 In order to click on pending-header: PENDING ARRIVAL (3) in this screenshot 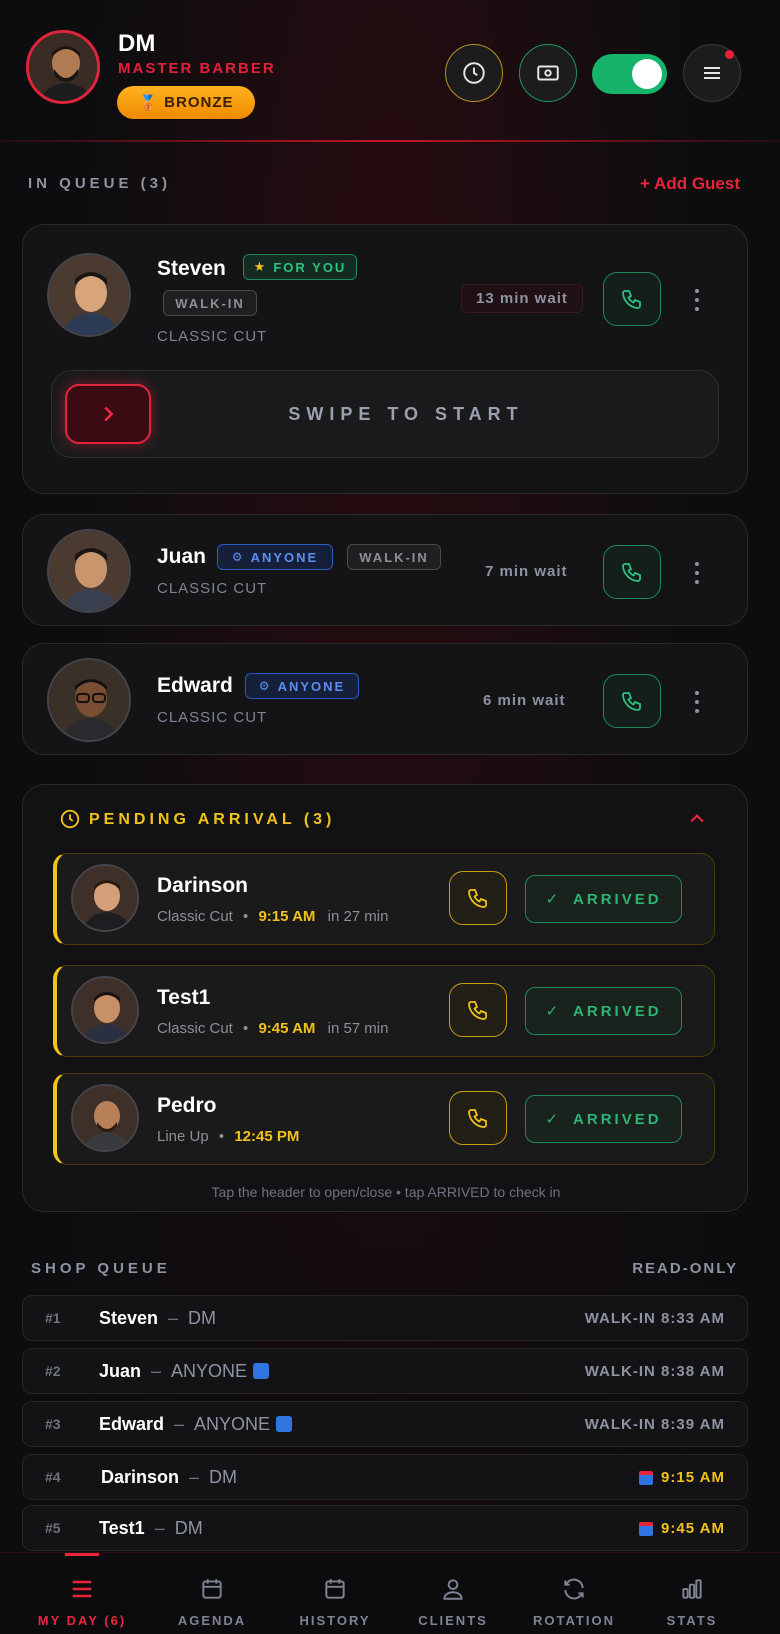, I will do `click(386, 820)`.